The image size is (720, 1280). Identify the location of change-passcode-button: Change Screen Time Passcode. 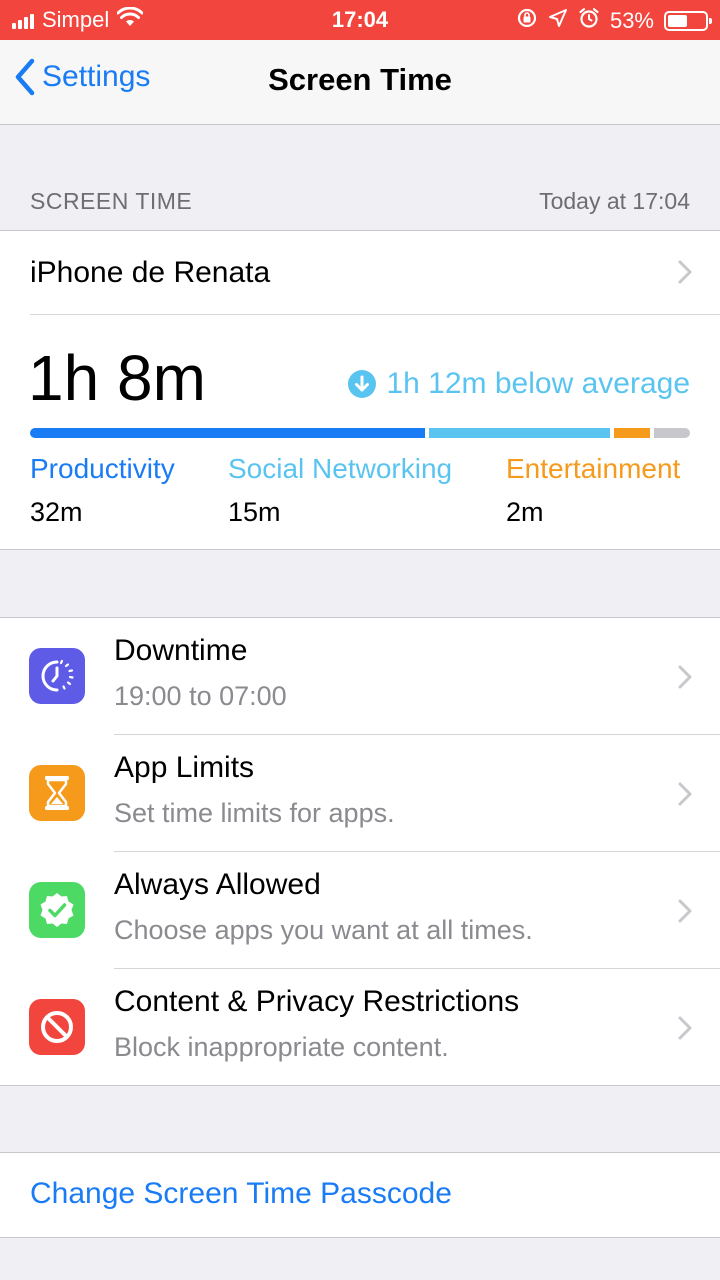
(241, 1194).